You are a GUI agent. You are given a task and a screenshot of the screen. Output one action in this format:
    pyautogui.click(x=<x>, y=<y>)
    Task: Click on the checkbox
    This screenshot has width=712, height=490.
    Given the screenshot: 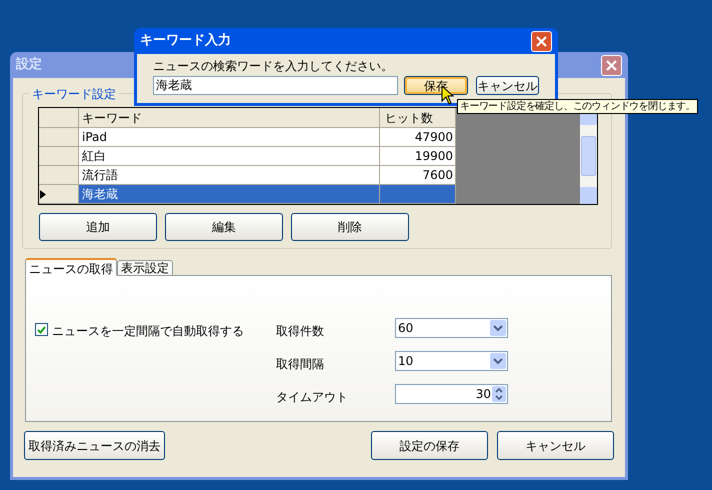 What is the action you would take?
    pyautogui.click(x=41, y=329)
    